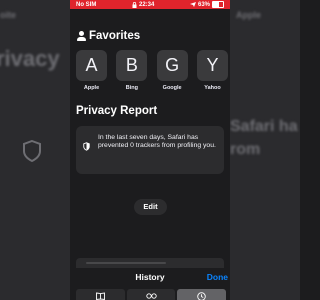 Image resolution: width=320 pixels, height=300 pixels. What do you see at coordinates (32, 151) in the screenshot?
I see `background-shield-icon` at bounding box center [32, 151].